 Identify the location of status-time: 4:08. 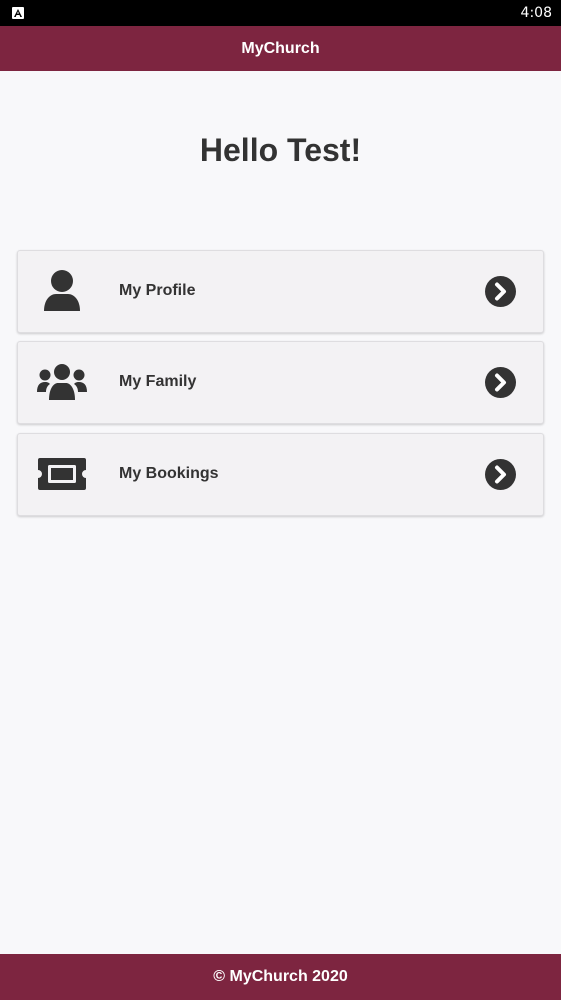
(536, 13).